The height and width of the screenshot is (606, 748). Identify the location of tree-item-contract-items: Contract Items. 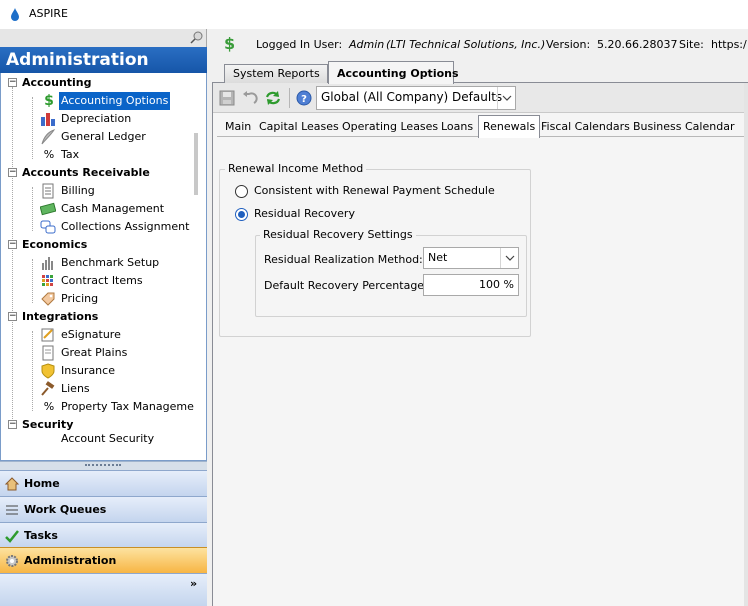
(96, 281).